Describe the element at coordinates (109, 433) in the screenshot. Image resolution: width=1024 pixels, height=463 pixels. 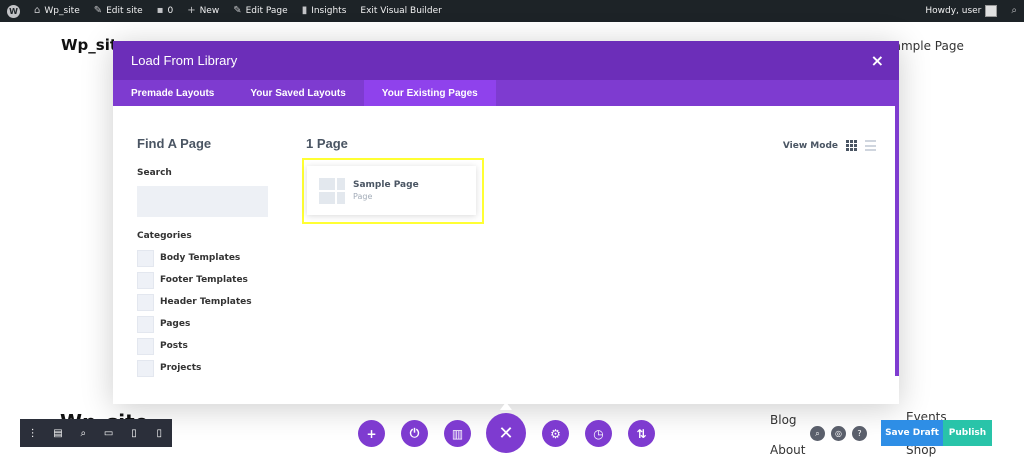
I see `desktop-view-icon: ▭` at that location.